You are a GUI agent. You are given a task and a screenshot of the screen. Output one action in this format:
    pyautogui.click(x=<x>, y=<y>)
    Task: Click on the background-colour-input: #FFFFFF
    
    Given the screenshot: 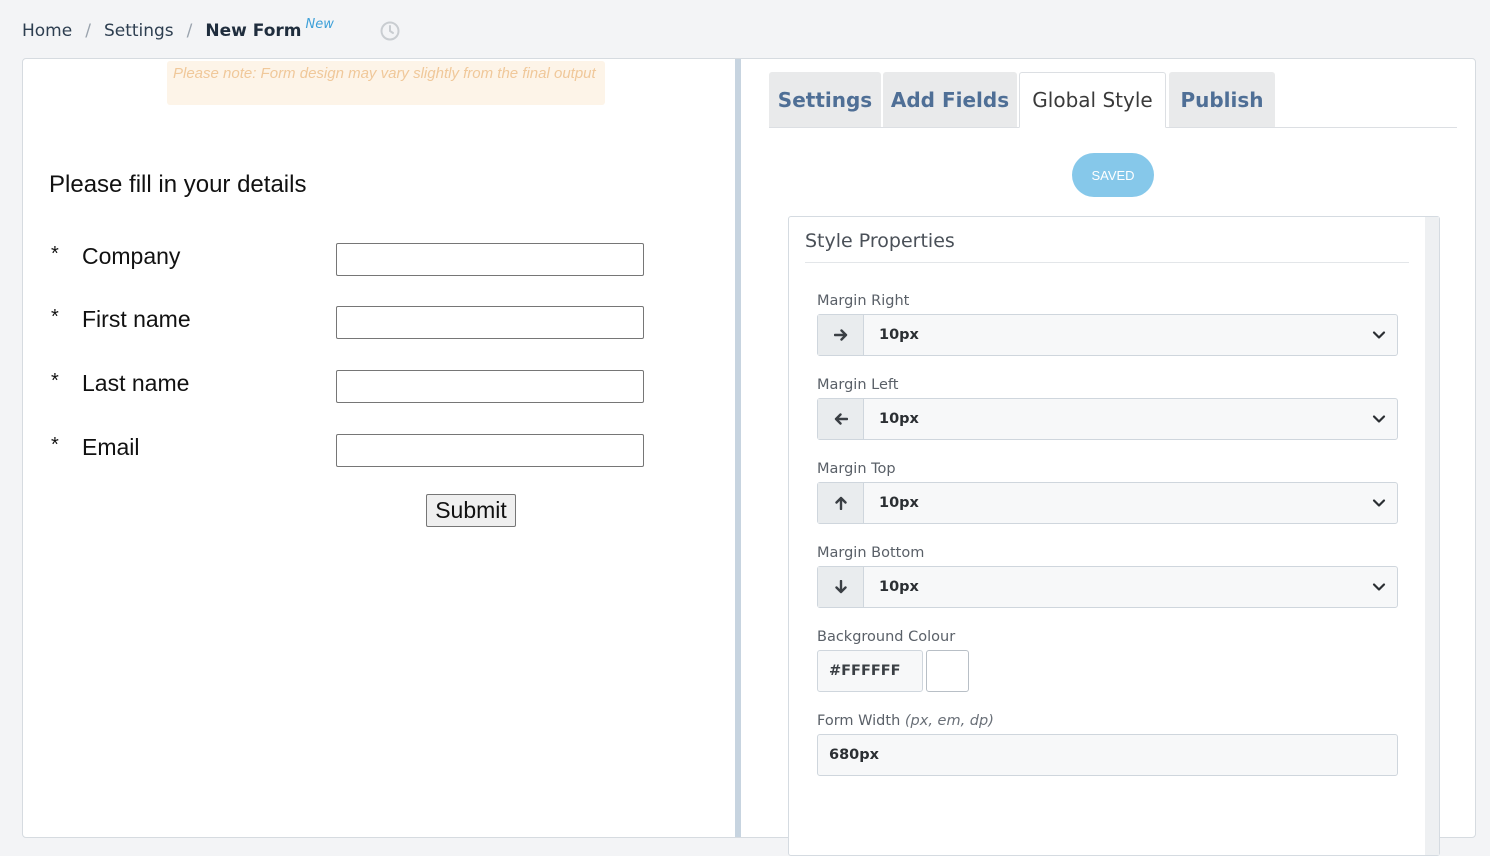 What is the action you would take?
    pyautogui.click(x=870, y=671)
    